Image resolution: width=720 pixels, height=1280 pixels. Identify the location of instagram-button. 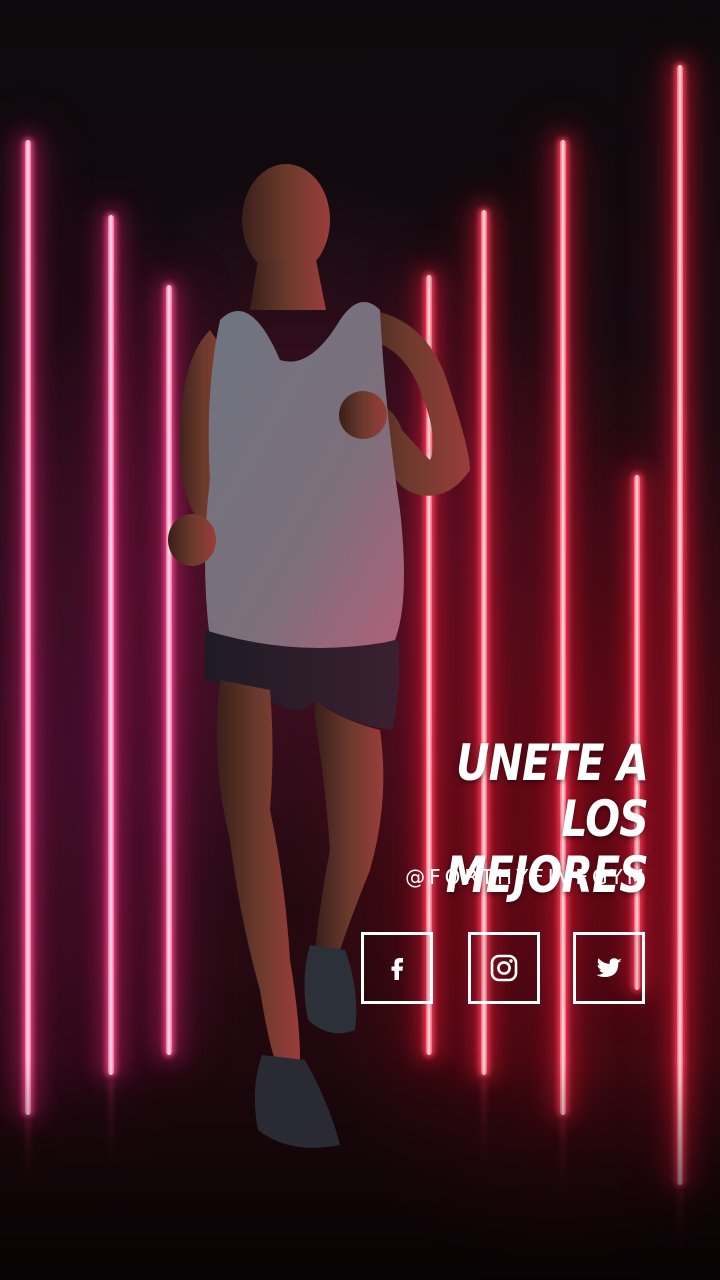
(504, 968).